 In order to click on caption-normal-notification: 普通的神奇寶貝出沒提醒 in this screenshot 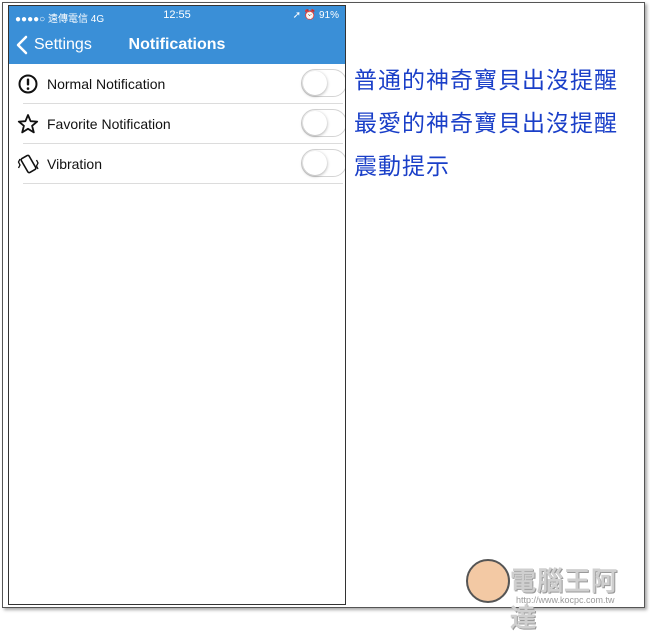, I will do `click(486, 81)`.